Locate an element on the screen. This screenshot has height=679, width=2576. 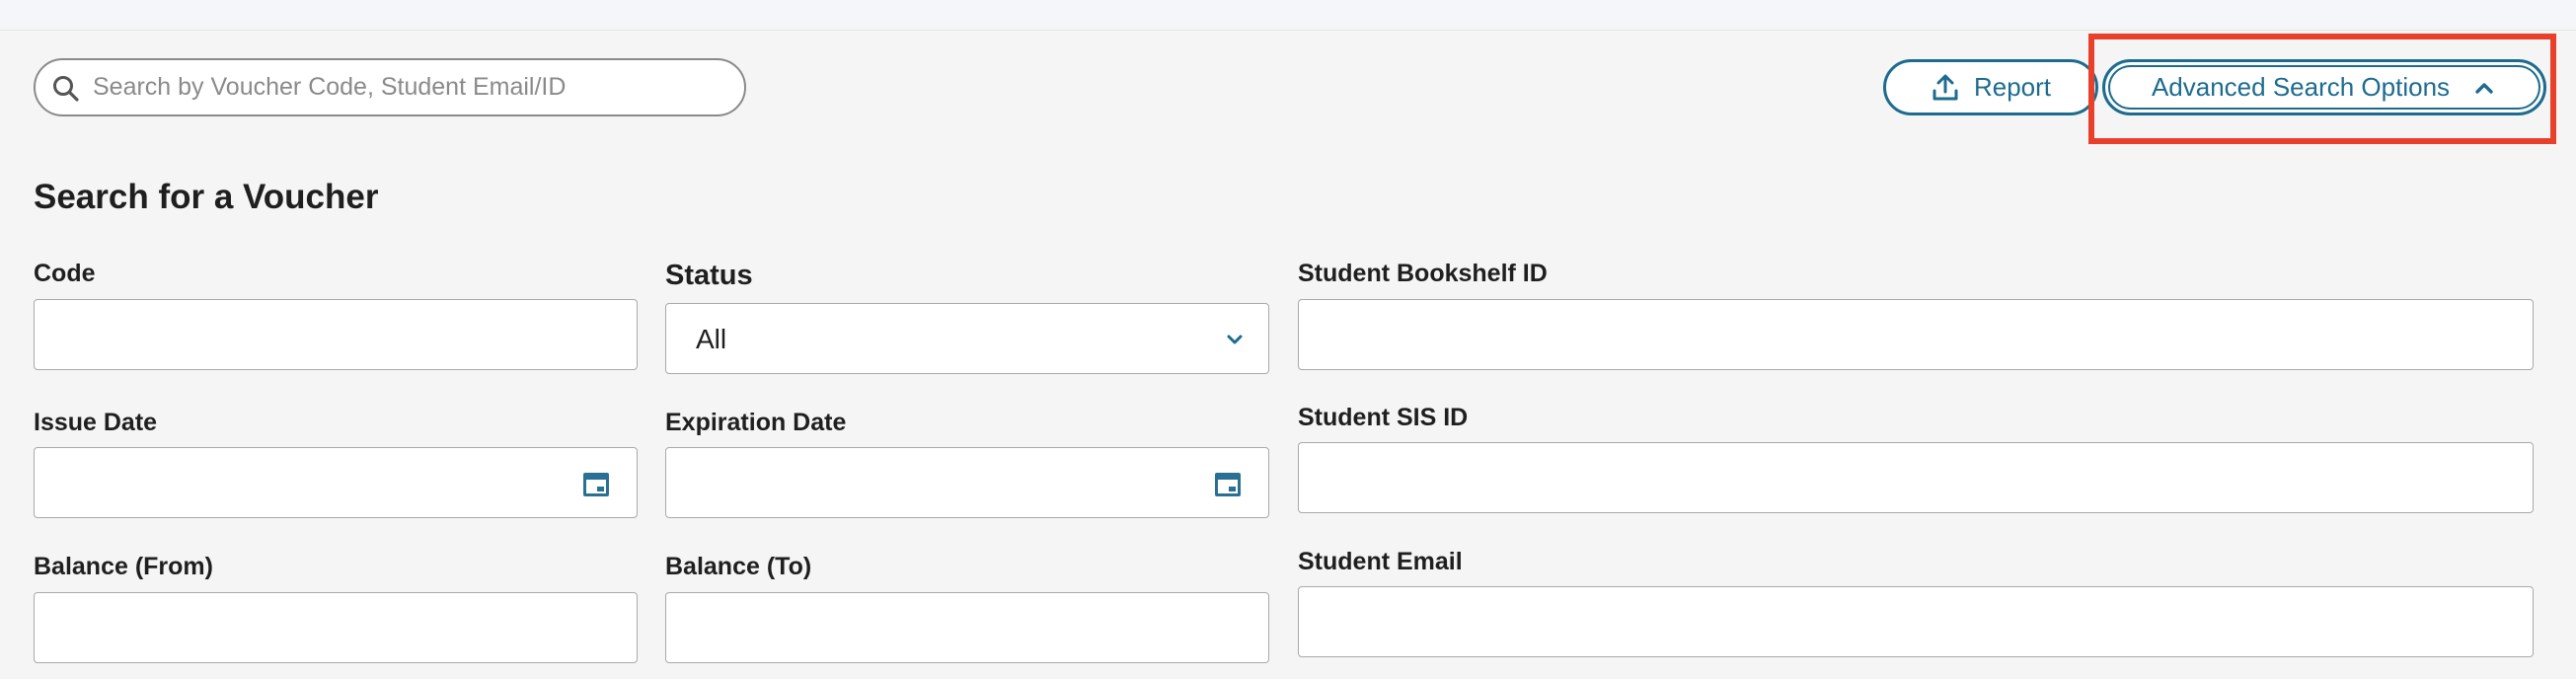
balance-from-label: Balance (From) is located at coordinates (123, 566).